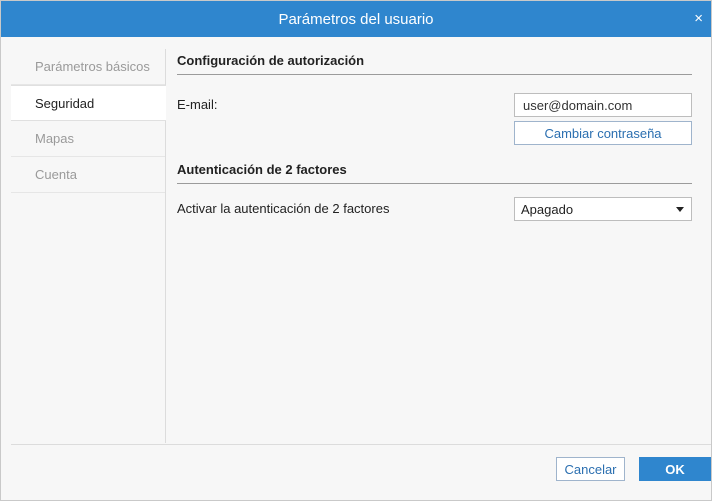 This screenshot has height=501, width=712. What do you see at coordinates (603, 133) in the screenshot?
I see `change-password-button: Cambiar contraseña` at bounding box center [603, 133].